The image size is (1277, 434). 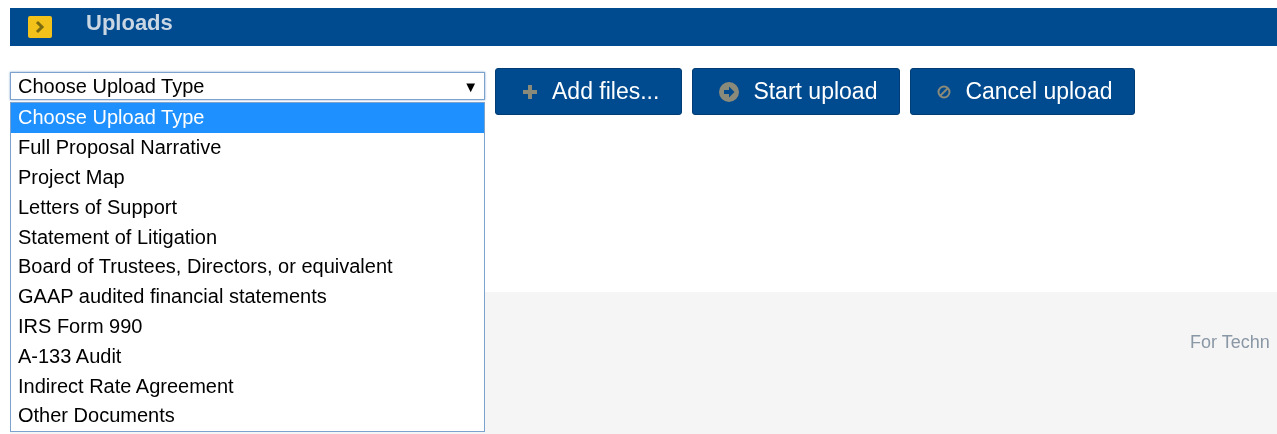 I want to click on ban-icon, so click(x=944, y=91).